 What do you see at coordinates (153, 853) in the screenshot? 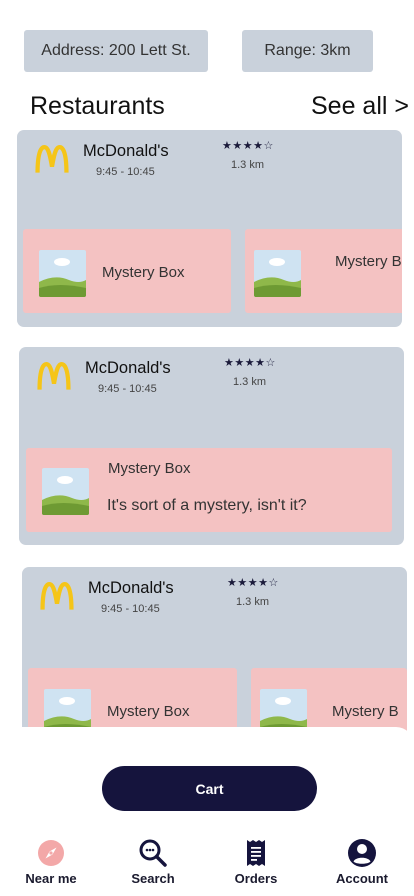
I see `search-icon` at bounding box center [153, 853].